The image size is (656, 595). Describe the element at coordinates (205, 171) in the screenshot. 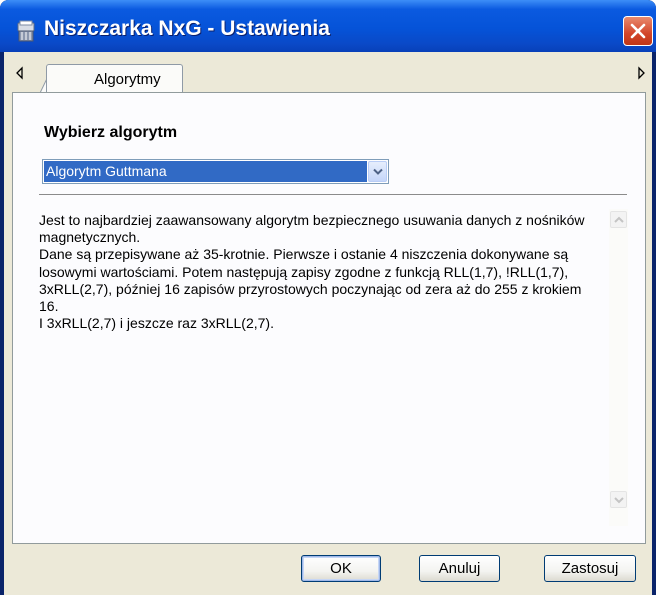

I see `algorithm-selected-value: Algorytm Guttmana` at that location.